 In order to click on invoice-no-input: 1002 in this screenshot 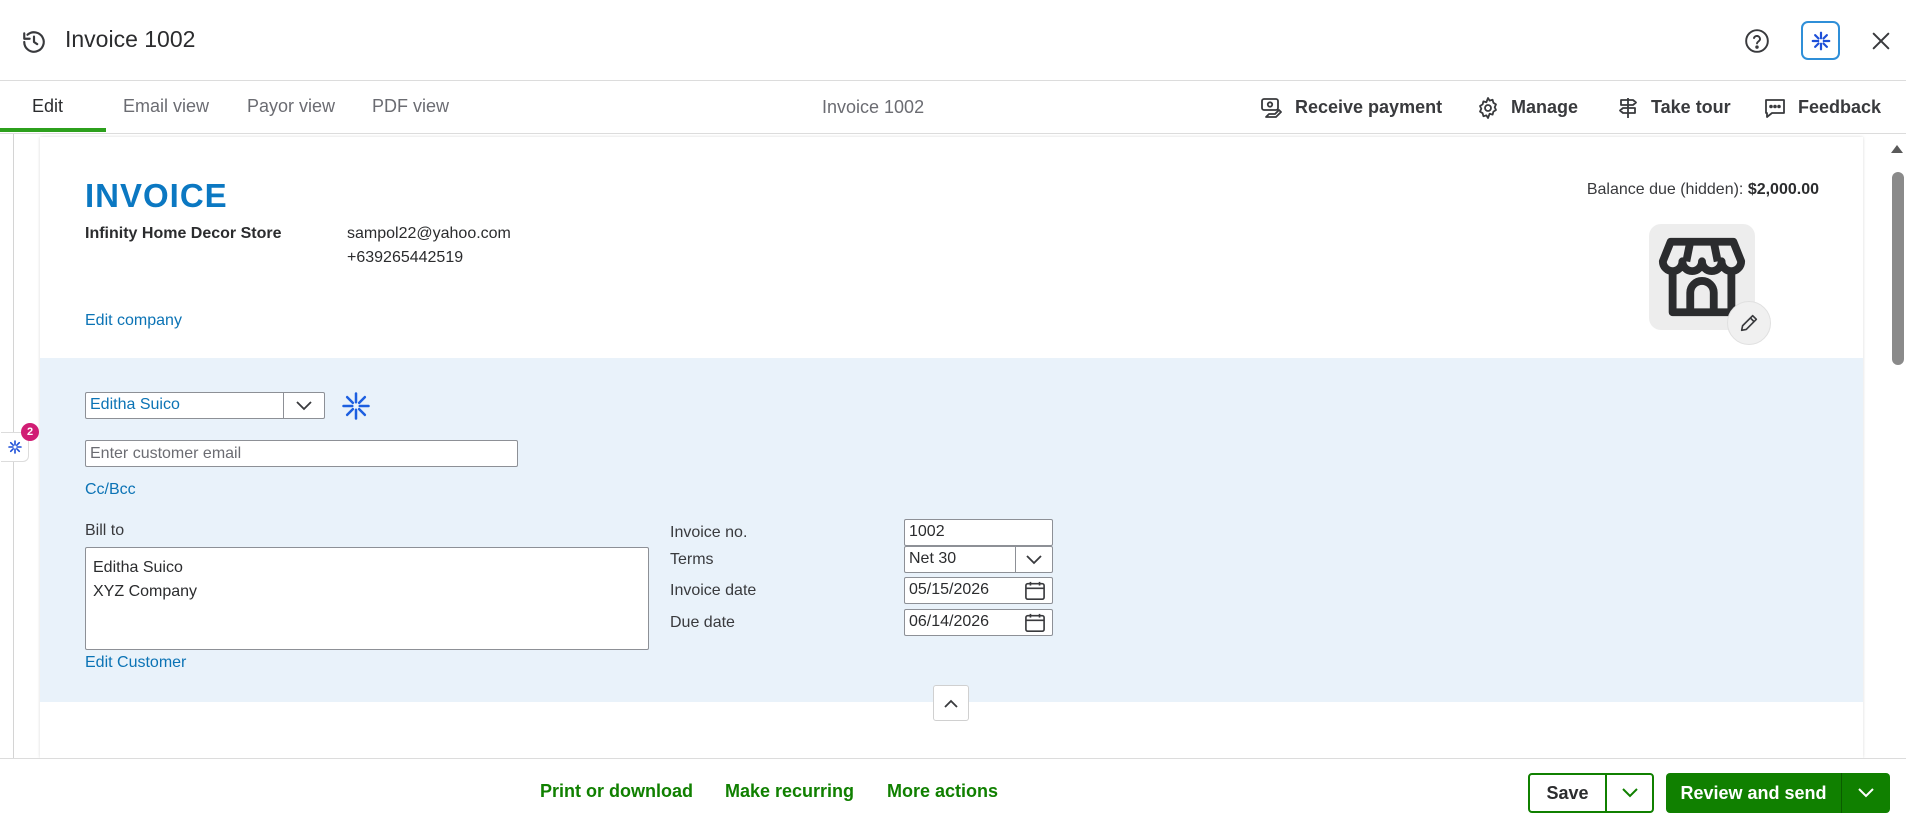, I will do `click(978, 532)`.